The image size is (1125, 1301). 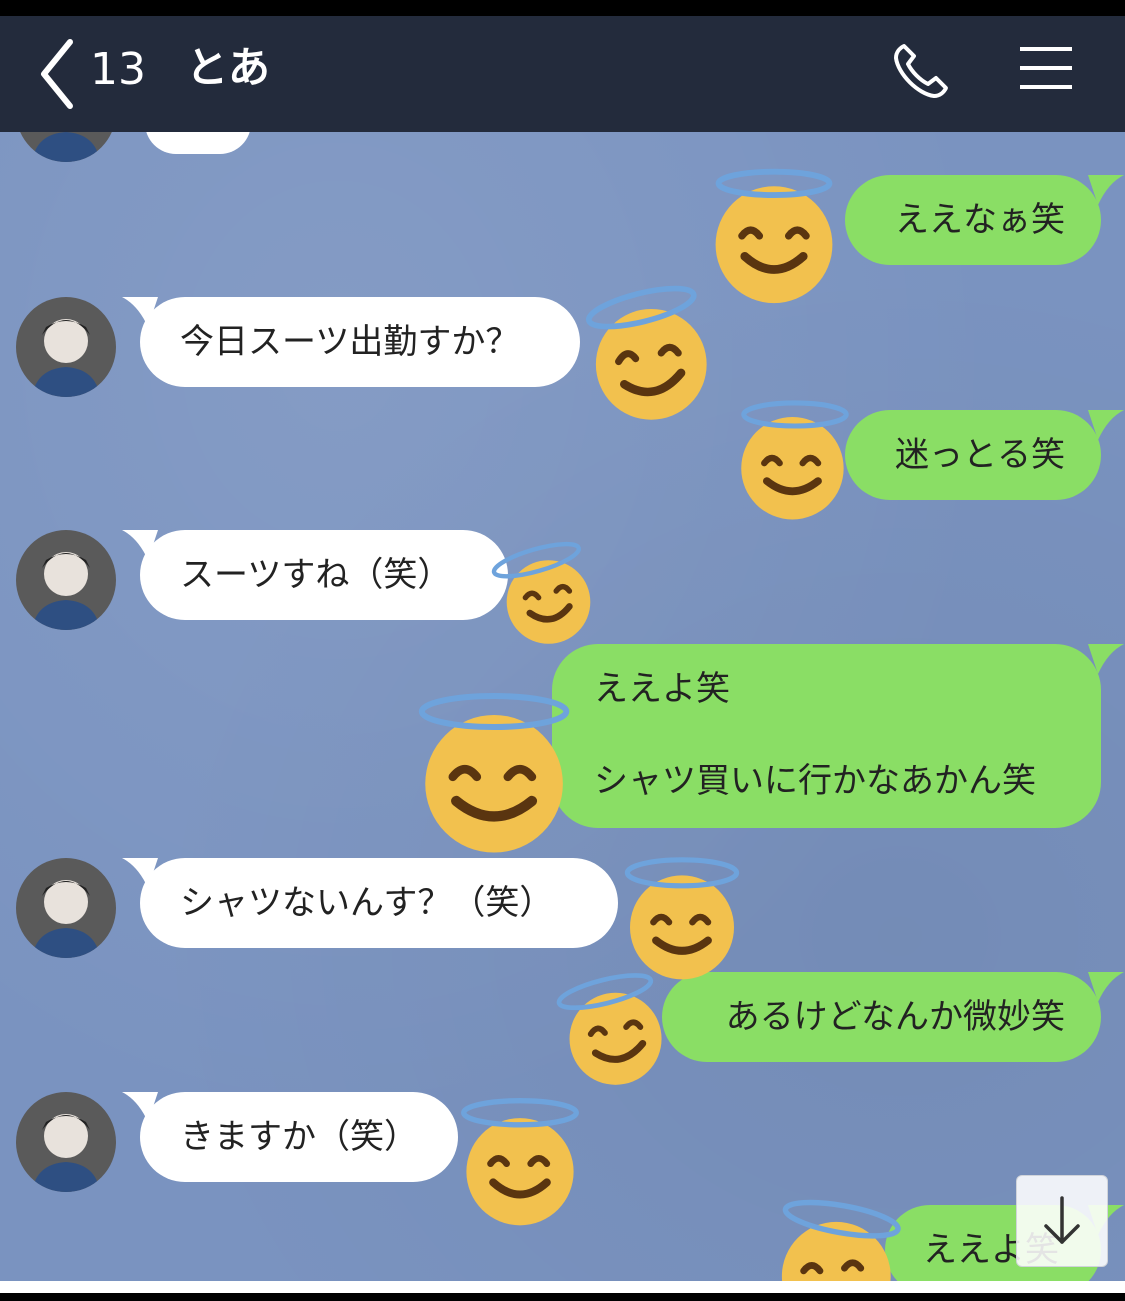 I want to click on message-text: スーツすね（笑）, so click(x=316, y=575).